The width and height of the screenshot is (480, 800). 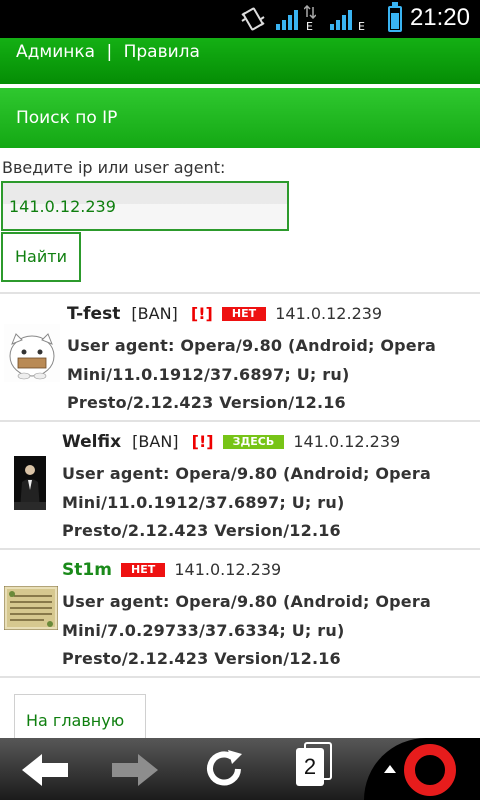 What do you see at coordinates (45, 772) in the screenshot?
I see `back-arrow-icon` at bounding box center [45, 772].